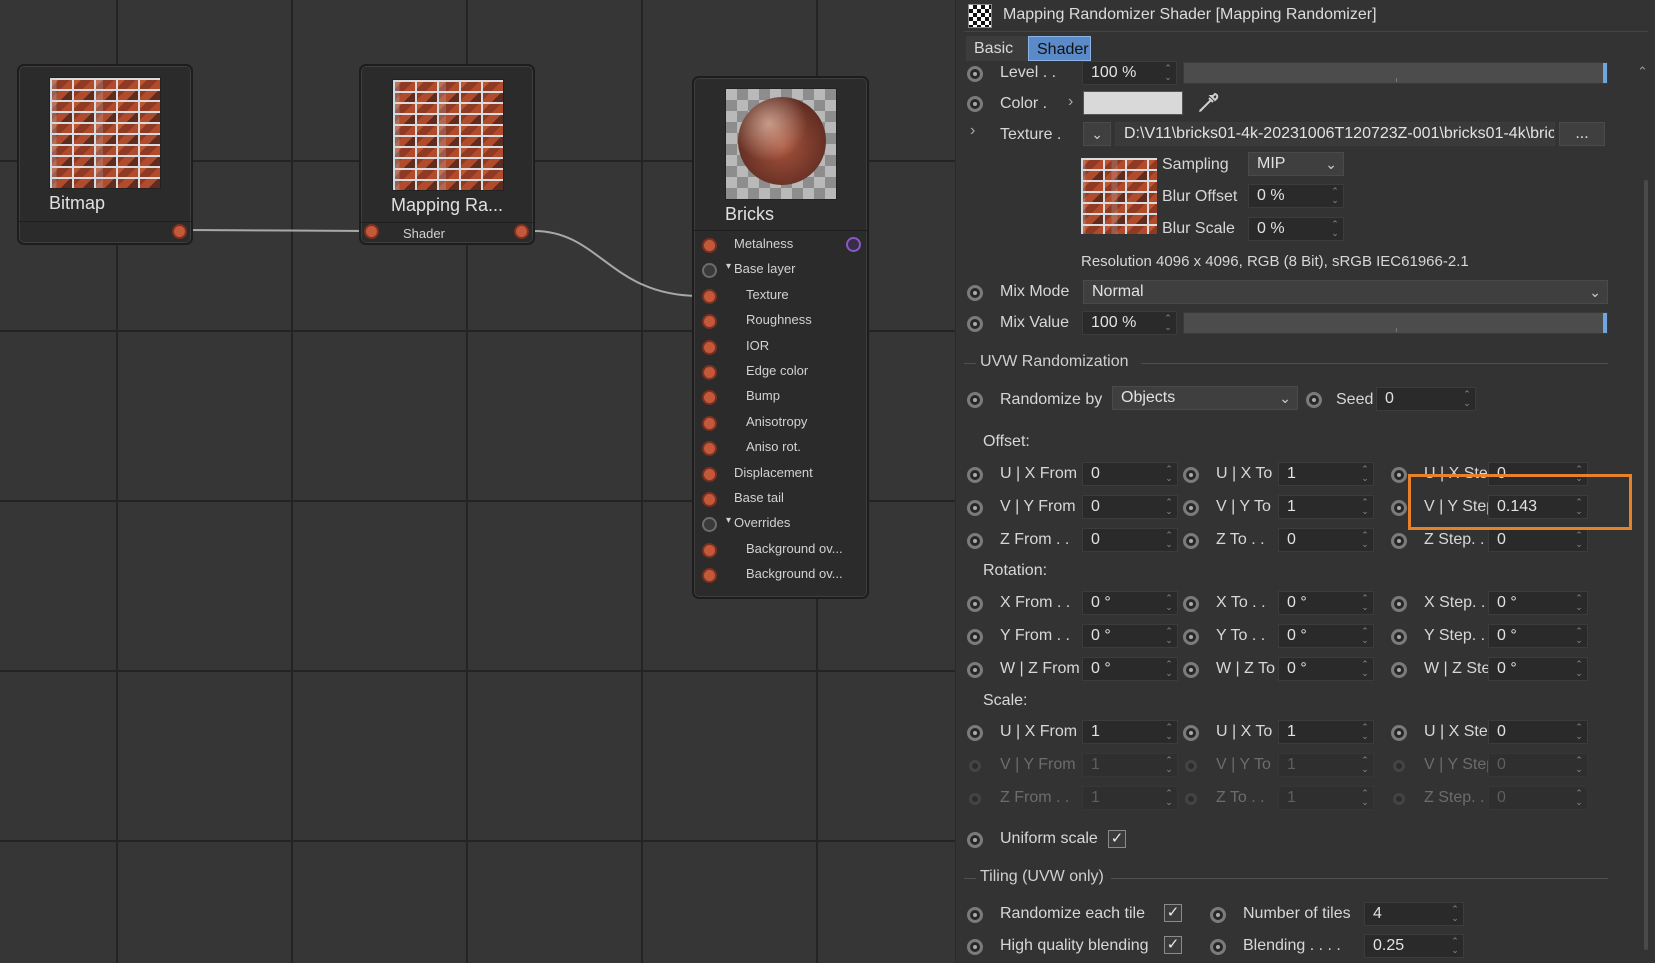 The image size is (1655, 963). Describe the element at coordinates (1646, 565) in the screenshot. I see `panel-scrollbar` at that location.